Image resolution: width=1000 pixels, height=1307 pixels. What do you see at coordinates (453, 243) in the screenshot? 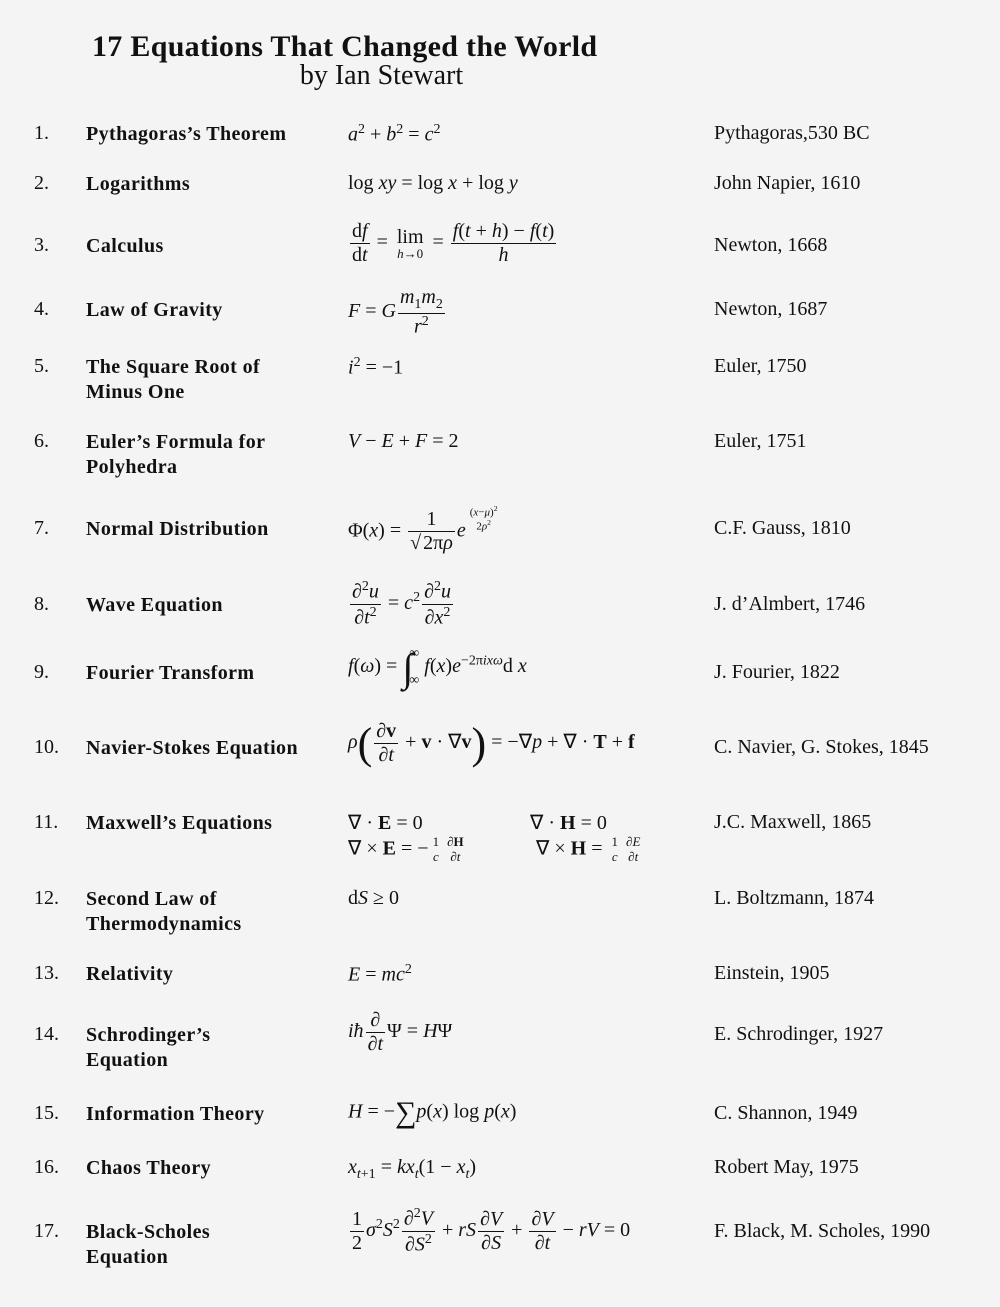
I see `equation-formula: df dt = lim h→0 = f(t + h) − f(t) h` at bounding box center [453, 243].